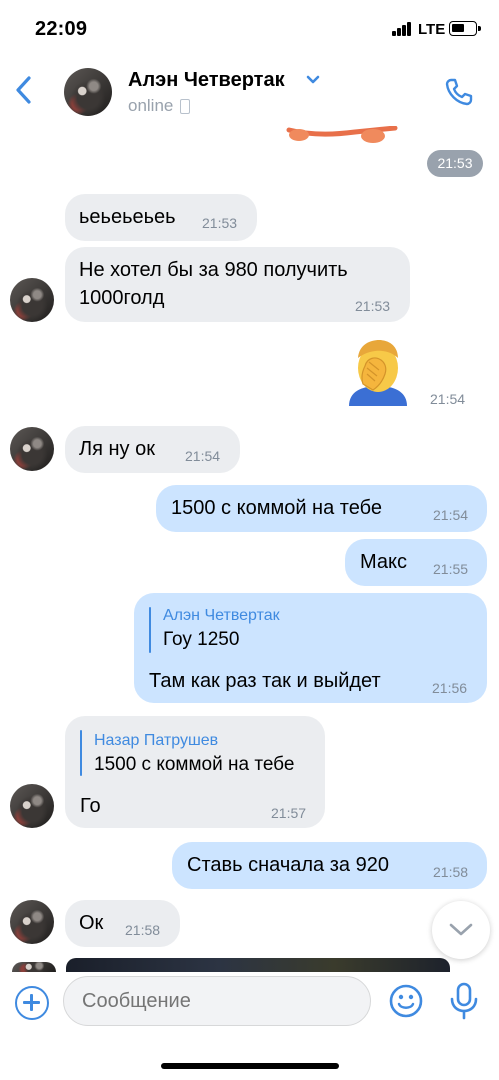  What do you see at coordinates (151, 105) in the screenshot?
I see `online-status: online` at bounding box center [151, 105].